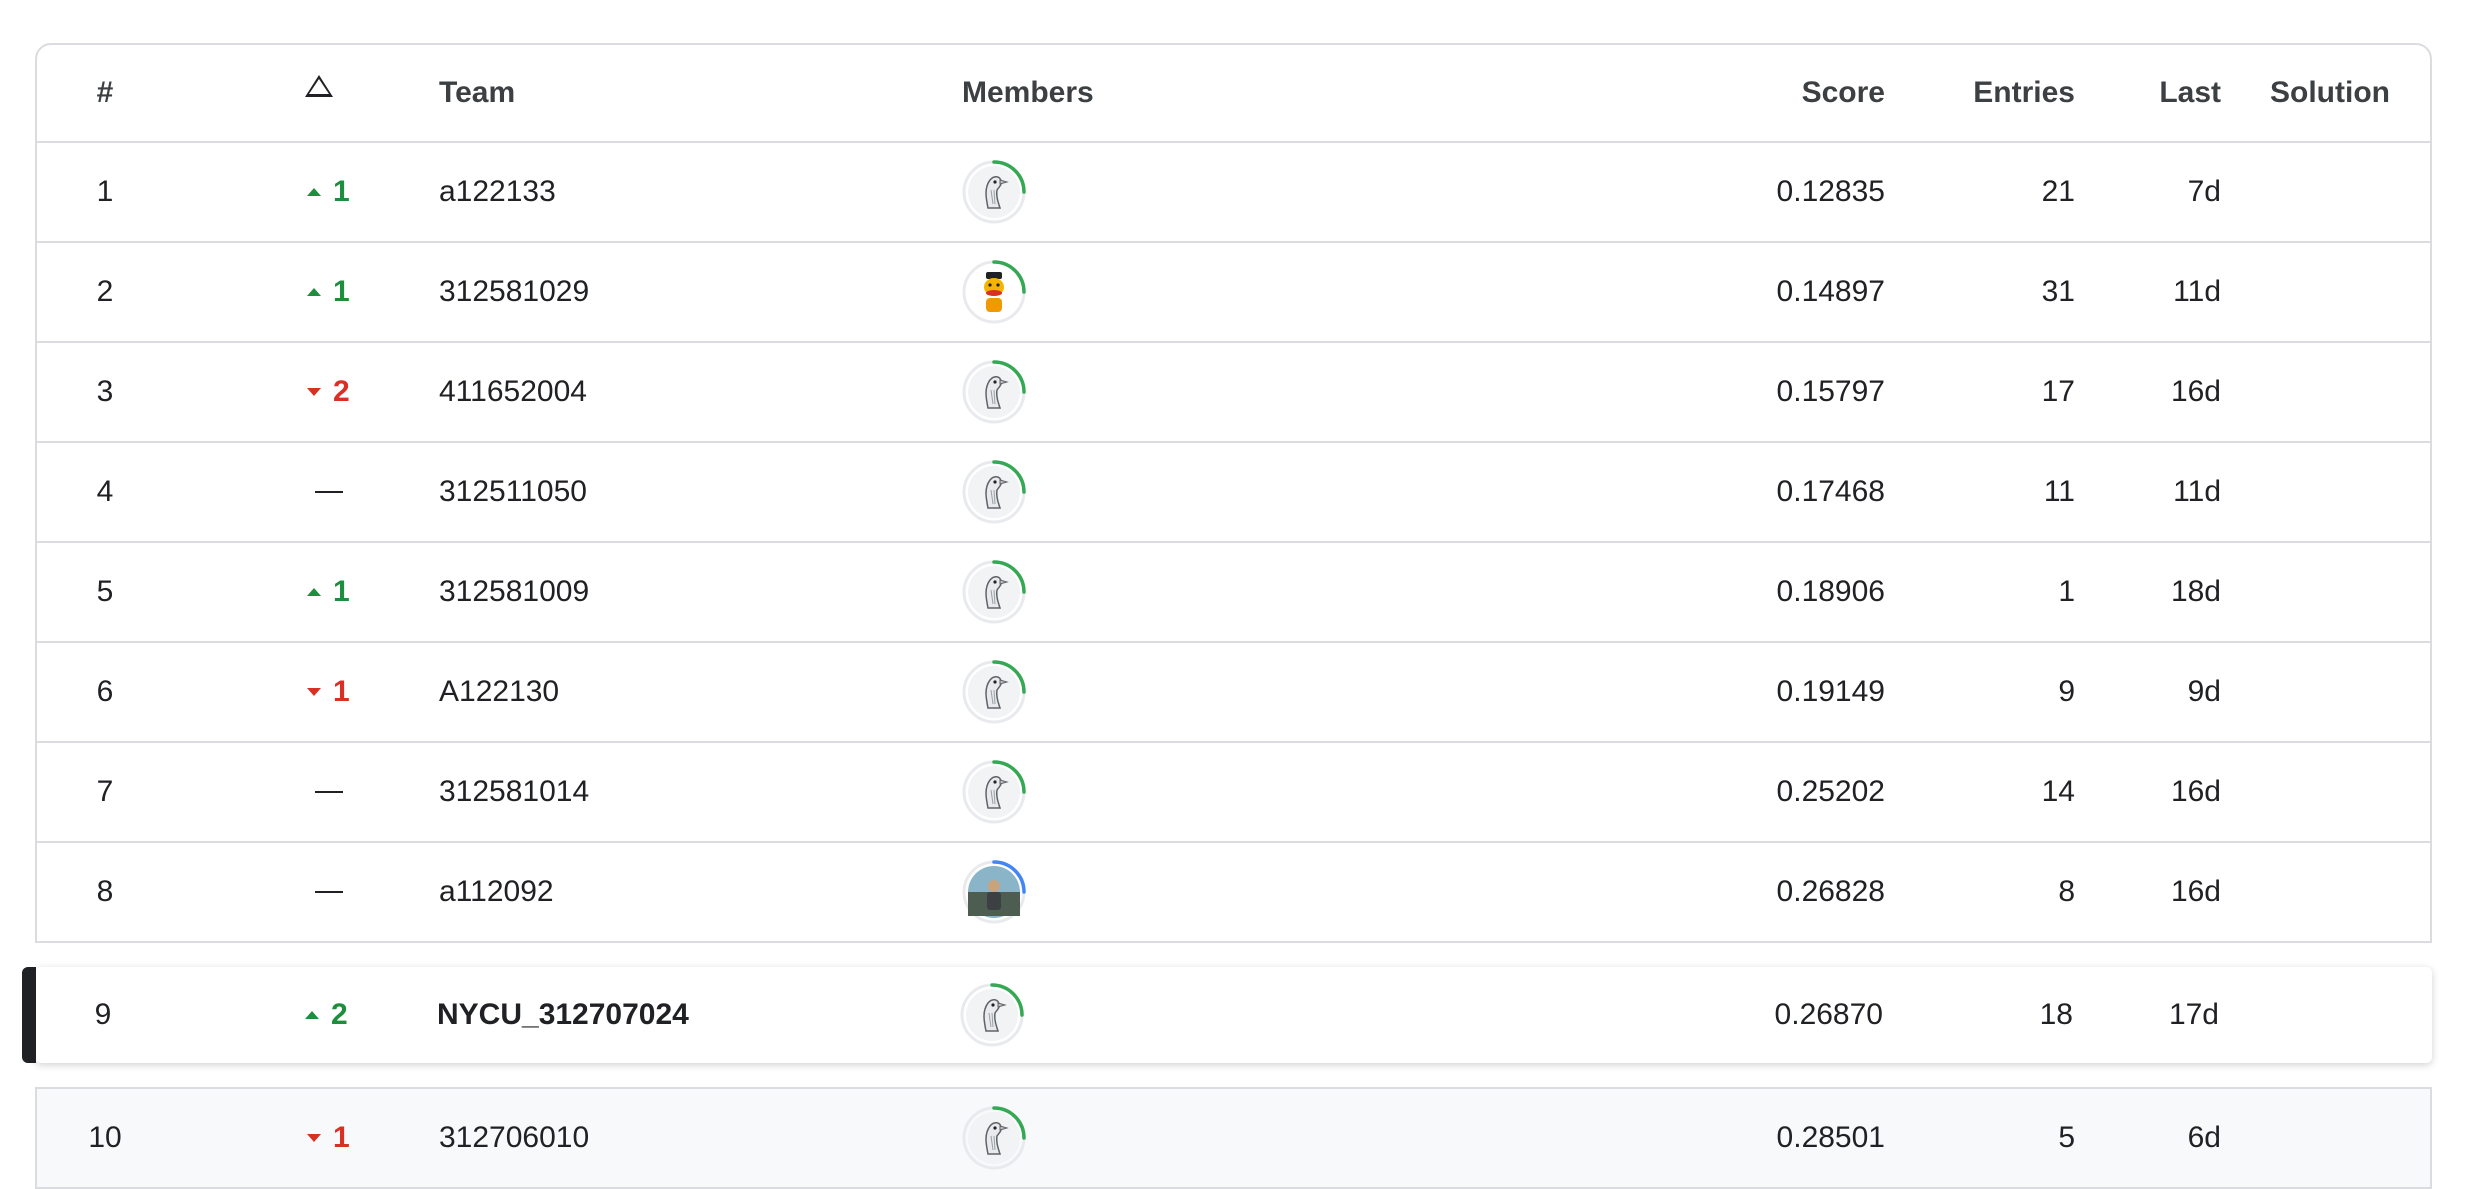 This screenshot has width=2488, height=1189. I want to click on score: 0.28501, so click(1830, 1137).